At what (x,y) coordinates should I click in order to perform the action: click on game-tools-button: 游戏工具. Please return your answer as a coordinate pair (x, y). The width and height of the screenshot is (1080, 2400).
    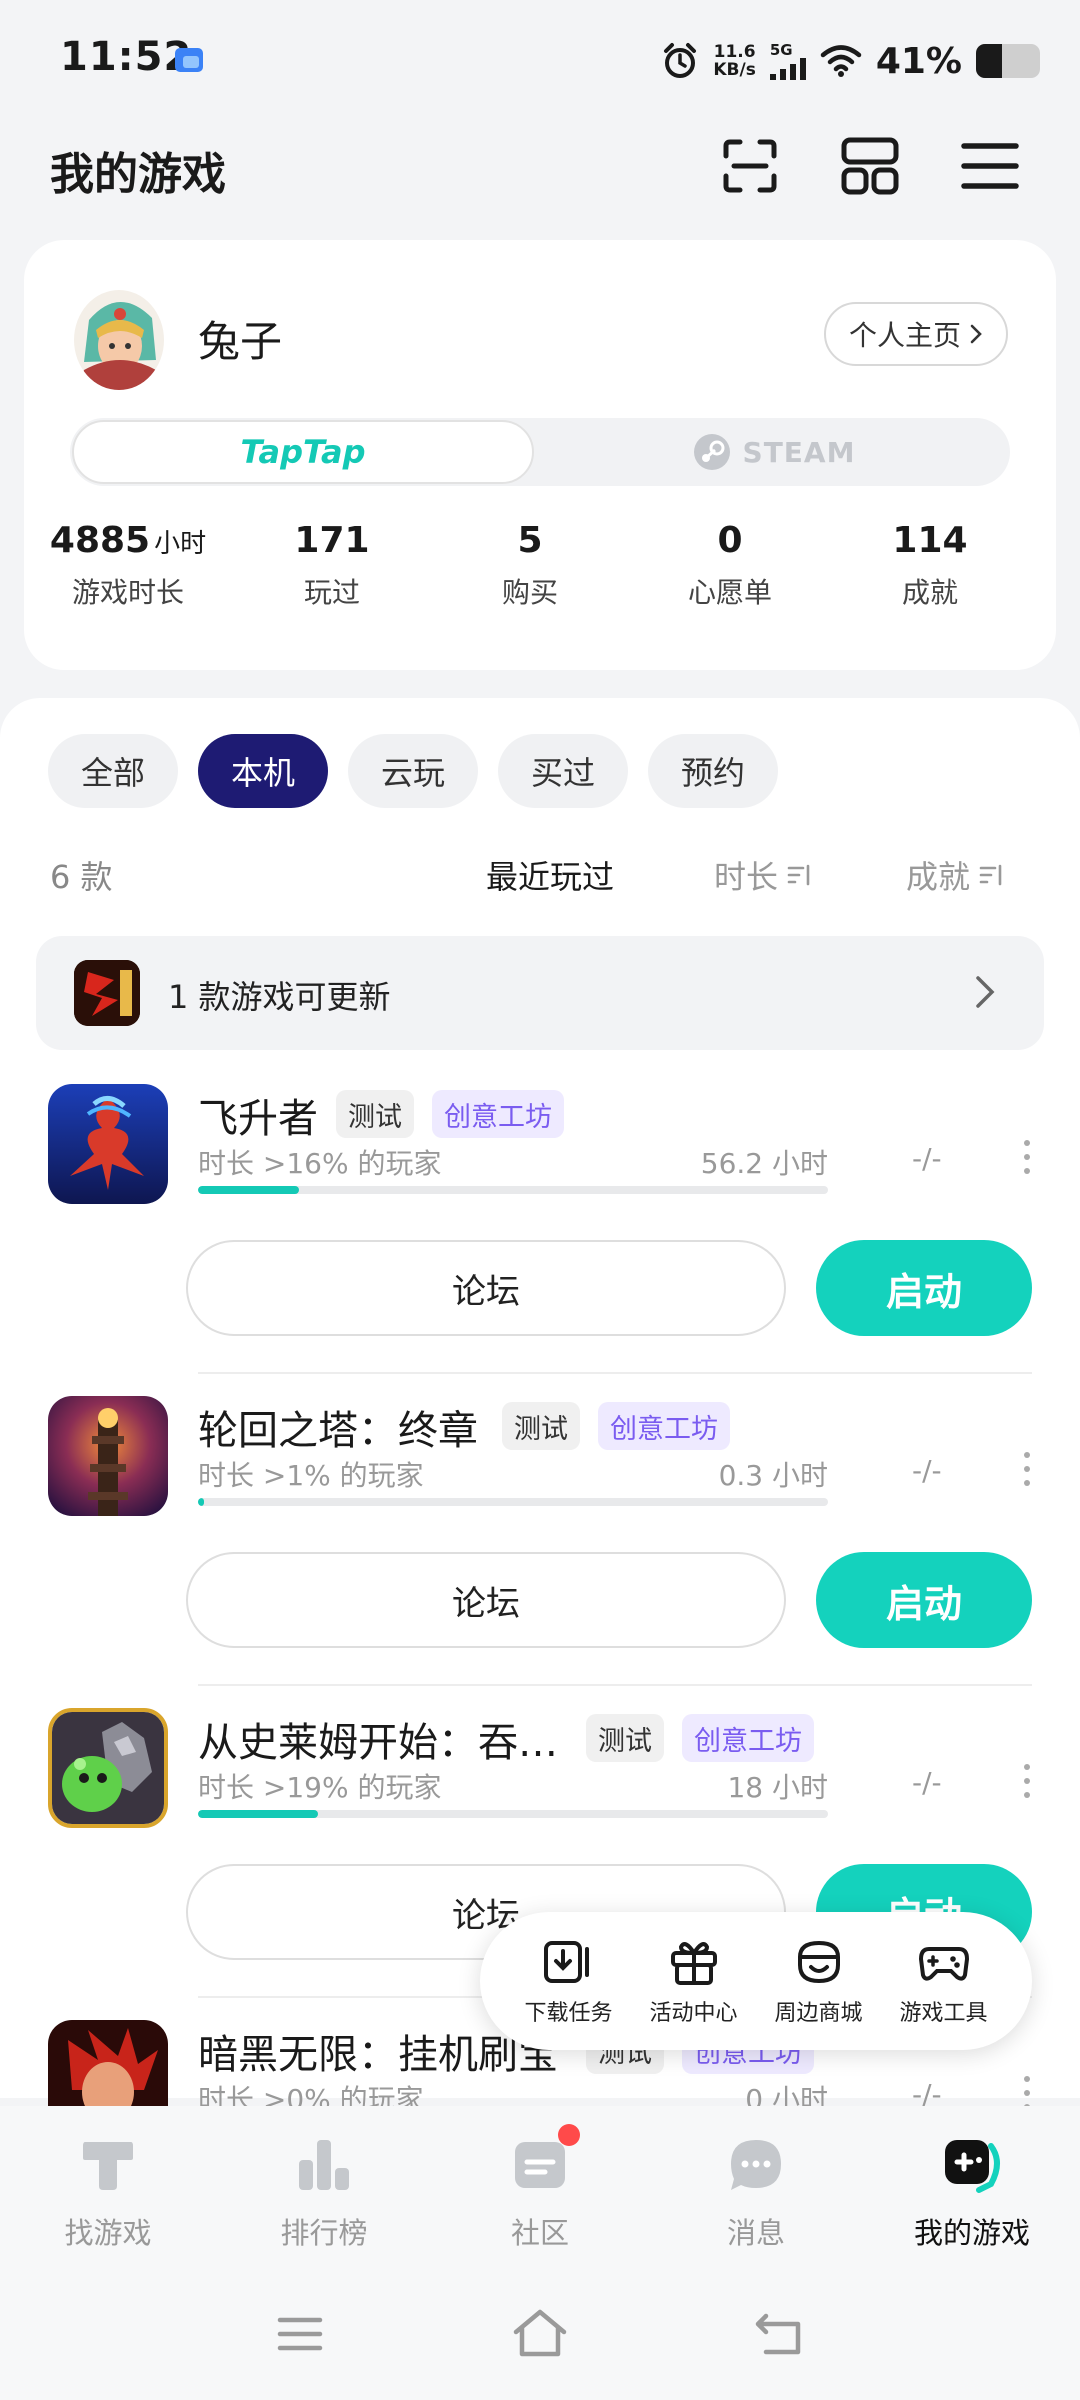
    Looking at the image, I should click on (944, 1981).